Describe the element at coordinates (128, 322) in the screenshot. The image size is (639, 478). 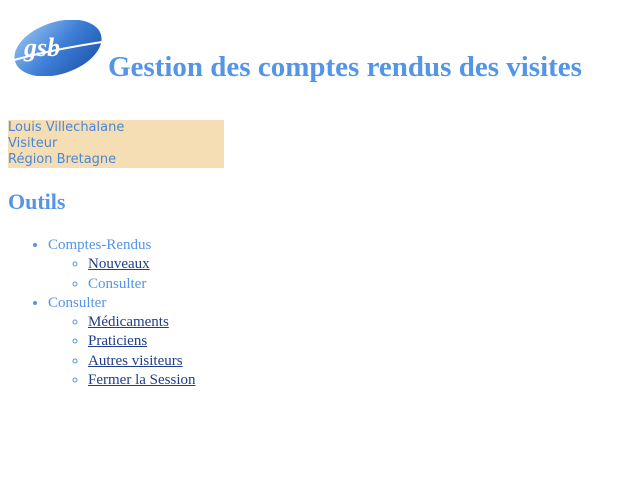
I see `link-medicaments: Médicaments` at that location.